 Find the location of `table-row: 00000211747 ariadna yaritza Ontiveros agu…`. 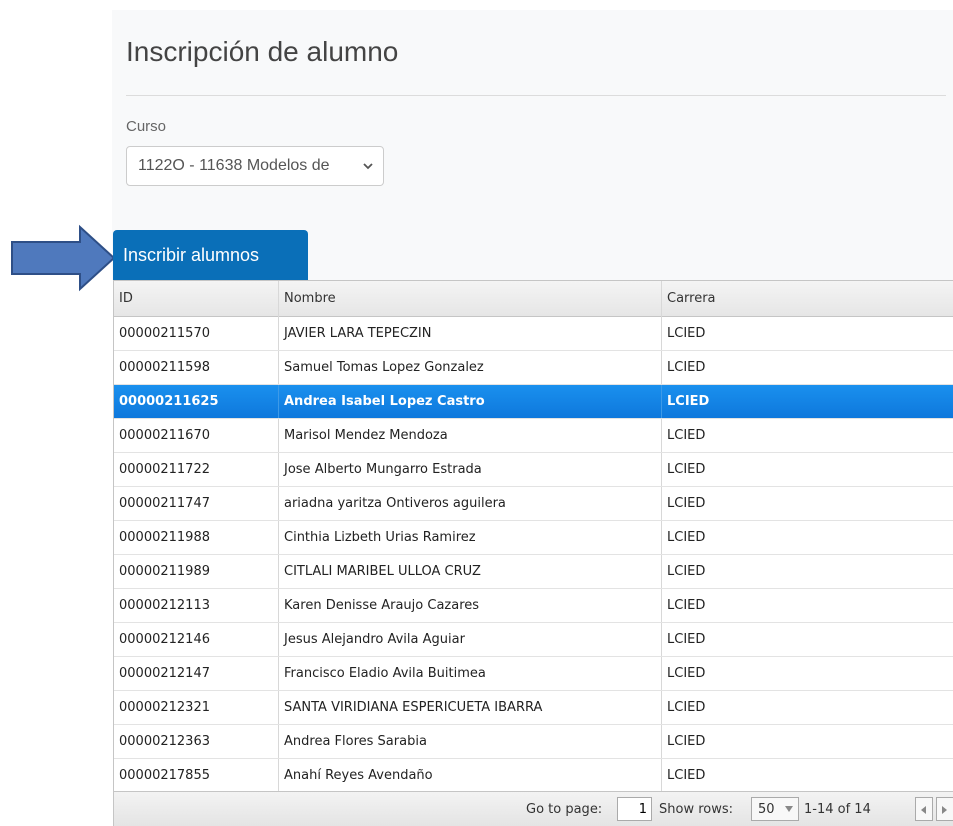

table-row: 00000211747 ariadna yaritza Ontiveros agu… is located at coordinates (533, 504).